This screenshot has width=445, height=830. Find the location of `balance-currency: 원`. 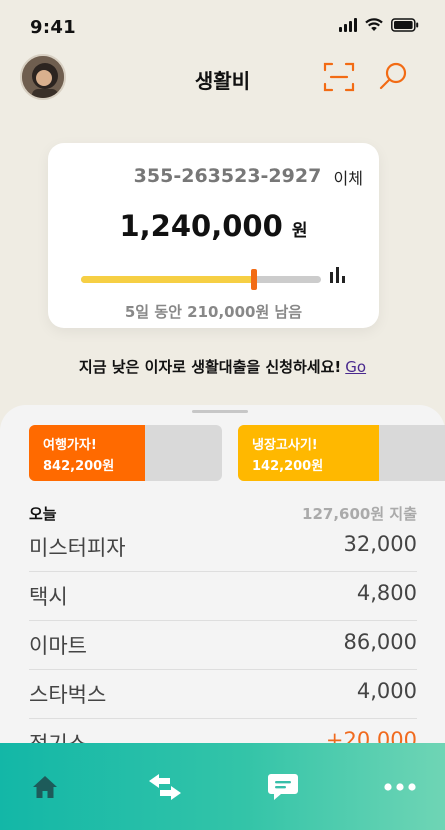

balance-currency: 원 is located at coordinates (299, 231).